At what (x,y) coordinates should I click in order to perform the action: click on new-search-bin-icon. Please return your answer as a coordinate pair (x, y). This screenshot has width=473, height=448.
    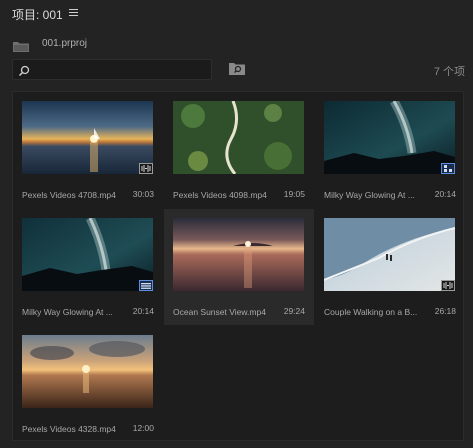
    Looking at the image, I should click on (237, 68).